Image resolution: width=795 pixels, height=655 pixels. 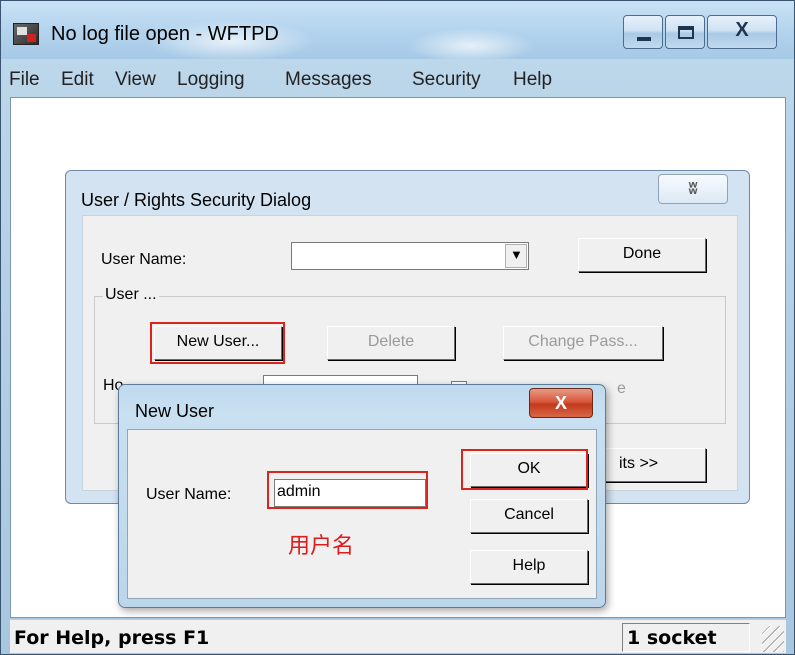 I want to click on status-help-text: For Help, press F1, so click(x=112, y=638).